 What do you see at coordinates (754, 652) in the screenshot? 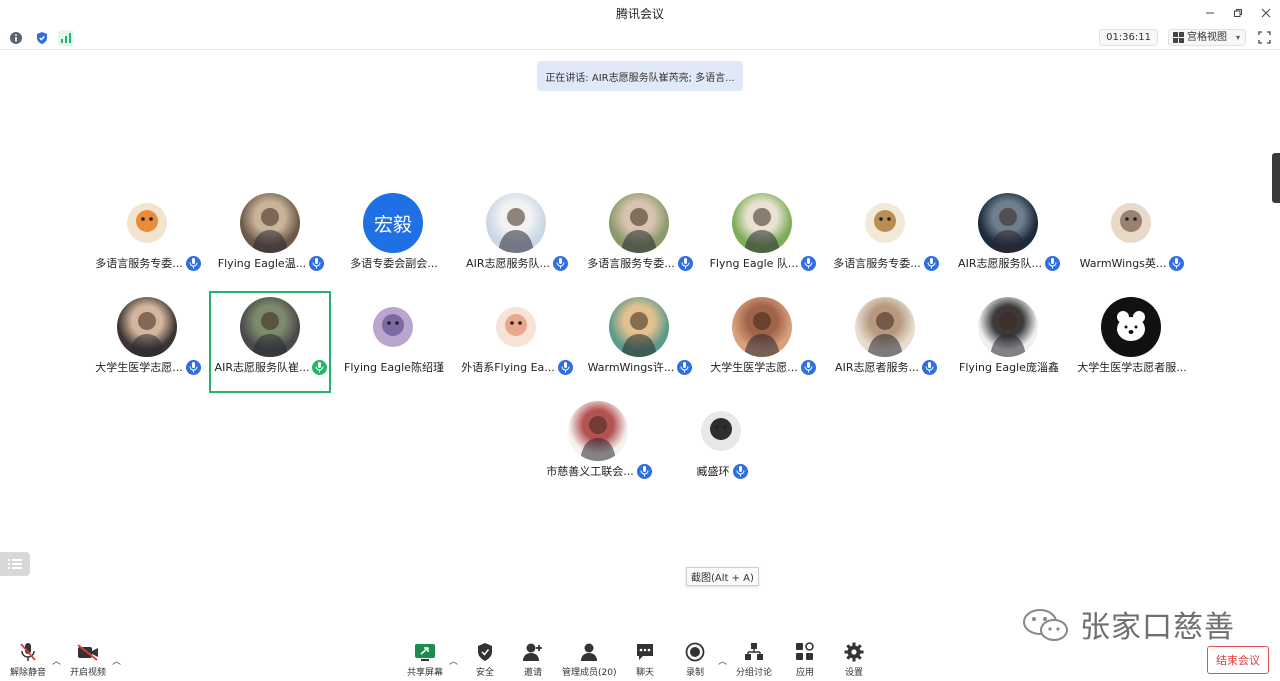
I see `breakout-icon` at bounding box center [754, 652].